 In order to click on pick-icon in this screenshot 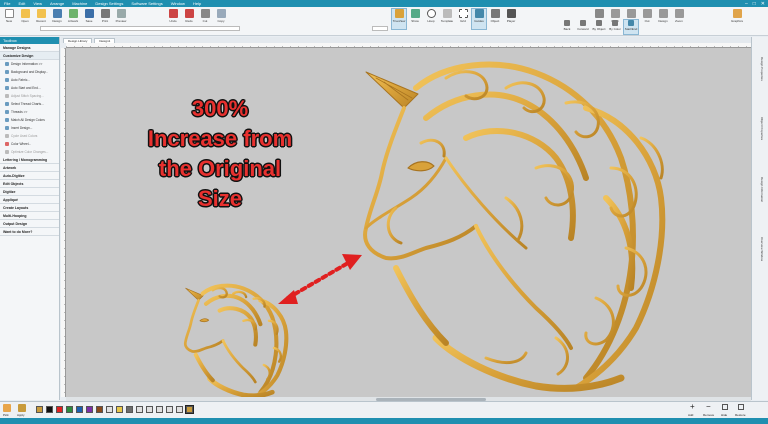, I will do `click(7, 408)`.